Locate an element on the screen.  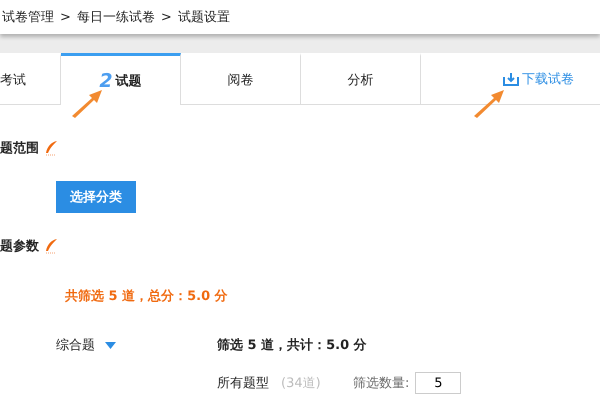
question-type-label: 综合题 is located at coordinates (75, 345).